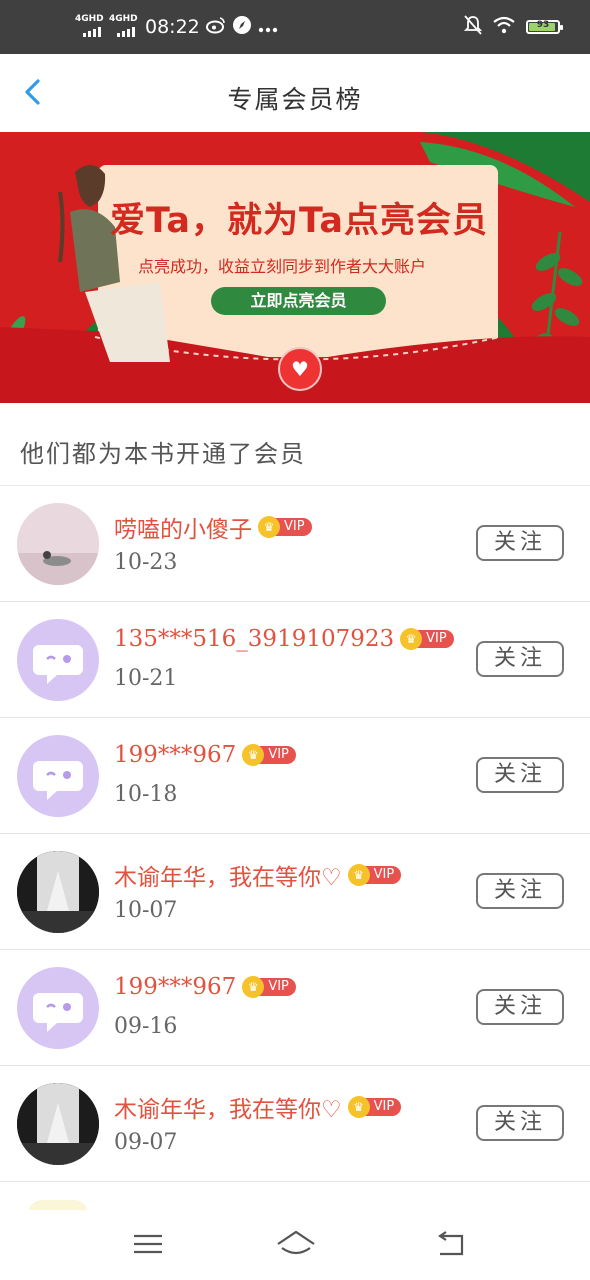  I want to click on status-right: 93, so click(513, 27).